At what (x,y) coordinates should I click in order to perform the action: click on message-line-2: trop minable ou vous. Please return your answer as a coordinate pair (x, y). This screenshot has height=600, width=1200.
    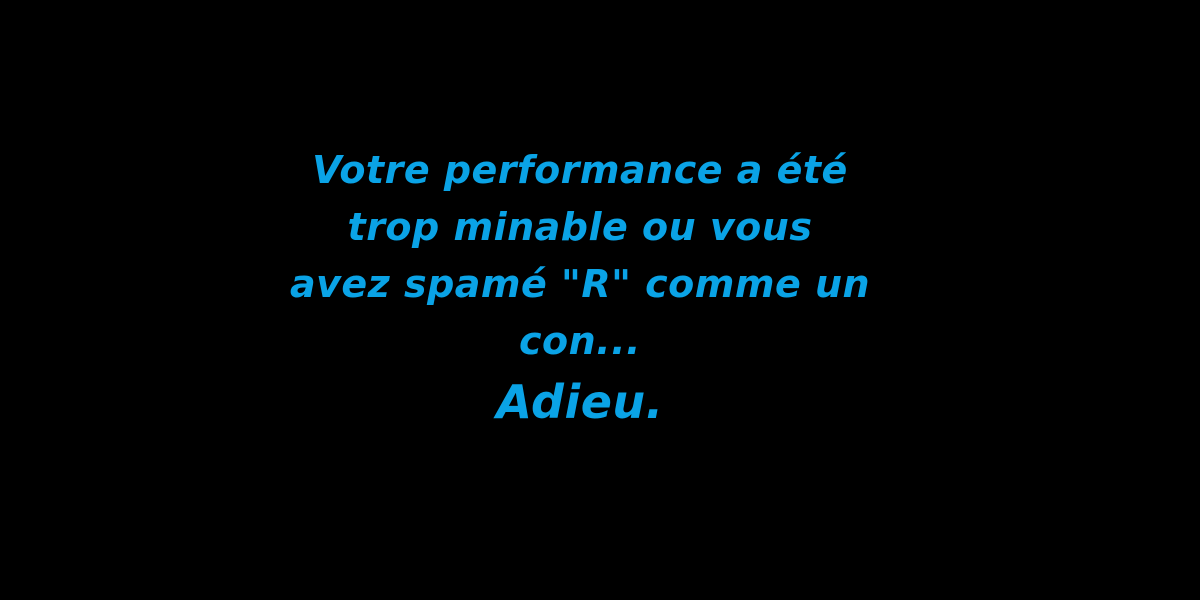
    Looking at the image, I should click on (580, 227).